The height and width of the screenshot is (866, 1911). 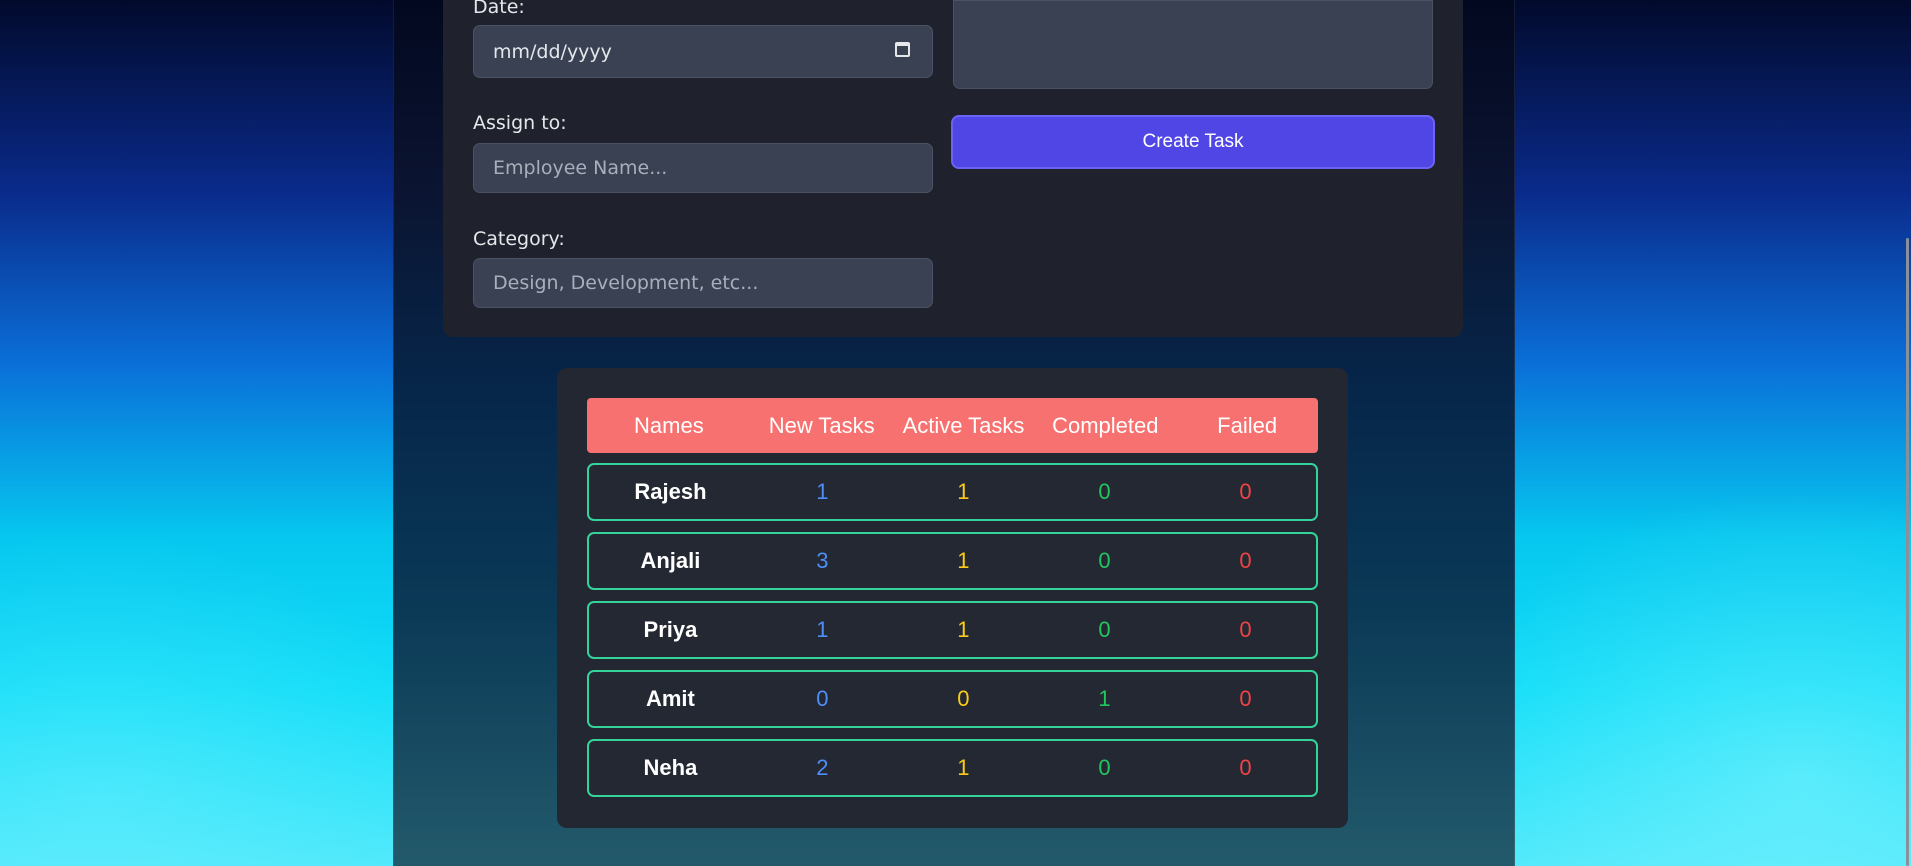 I want to click on header-new-tasks: New Tasks, so click(x=821, y=425).